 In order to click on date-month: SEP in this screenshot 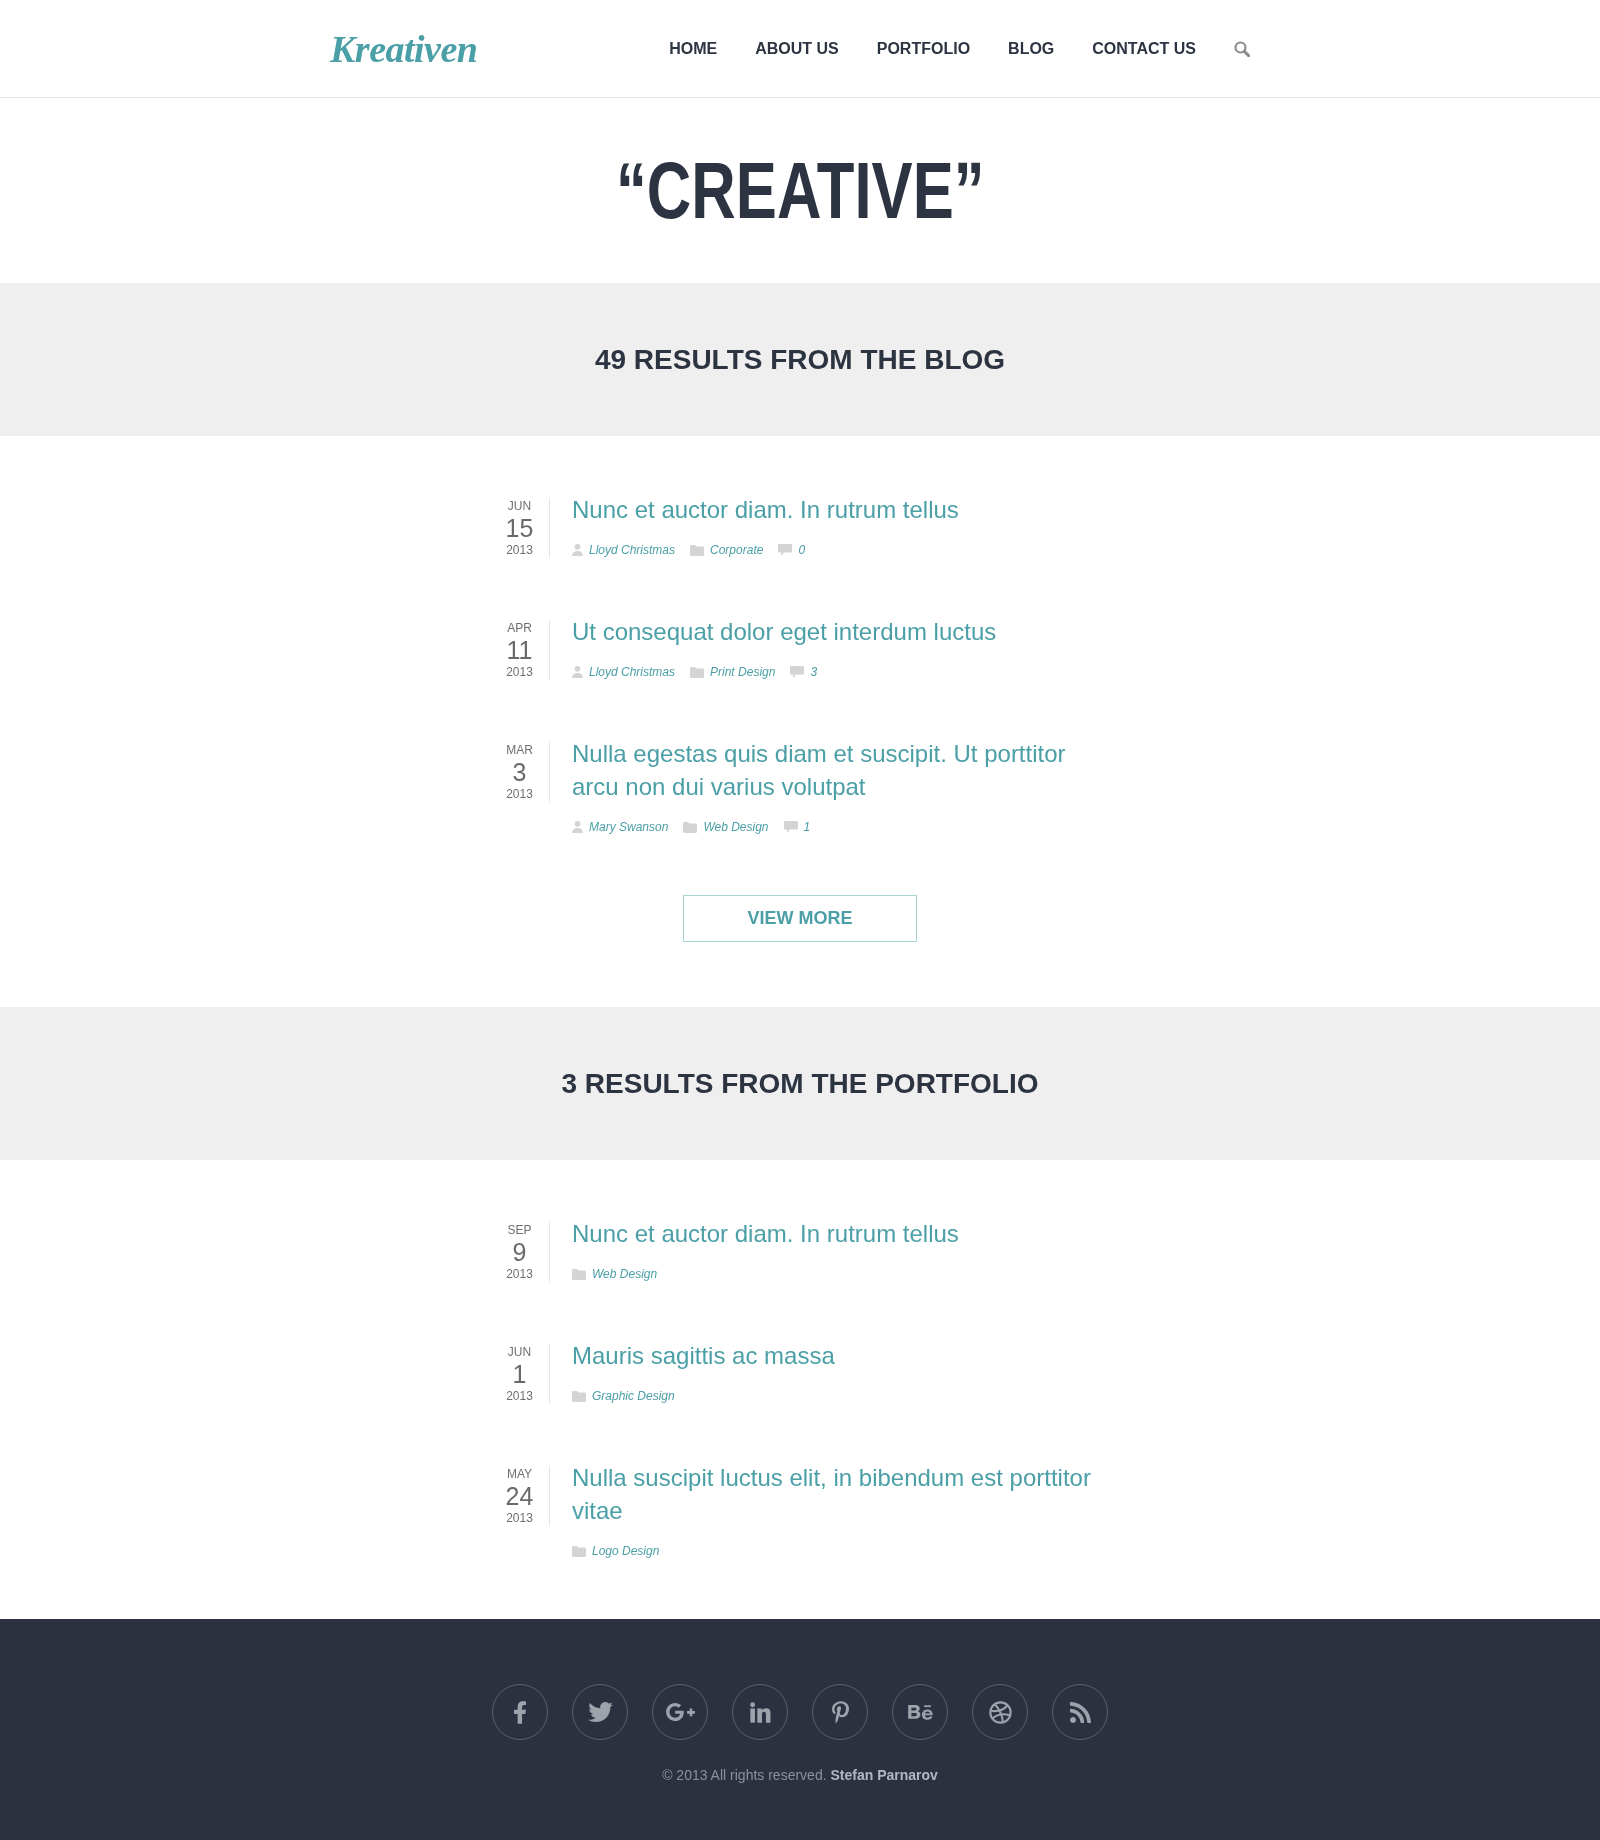, I will do `click(519, 1230)`.